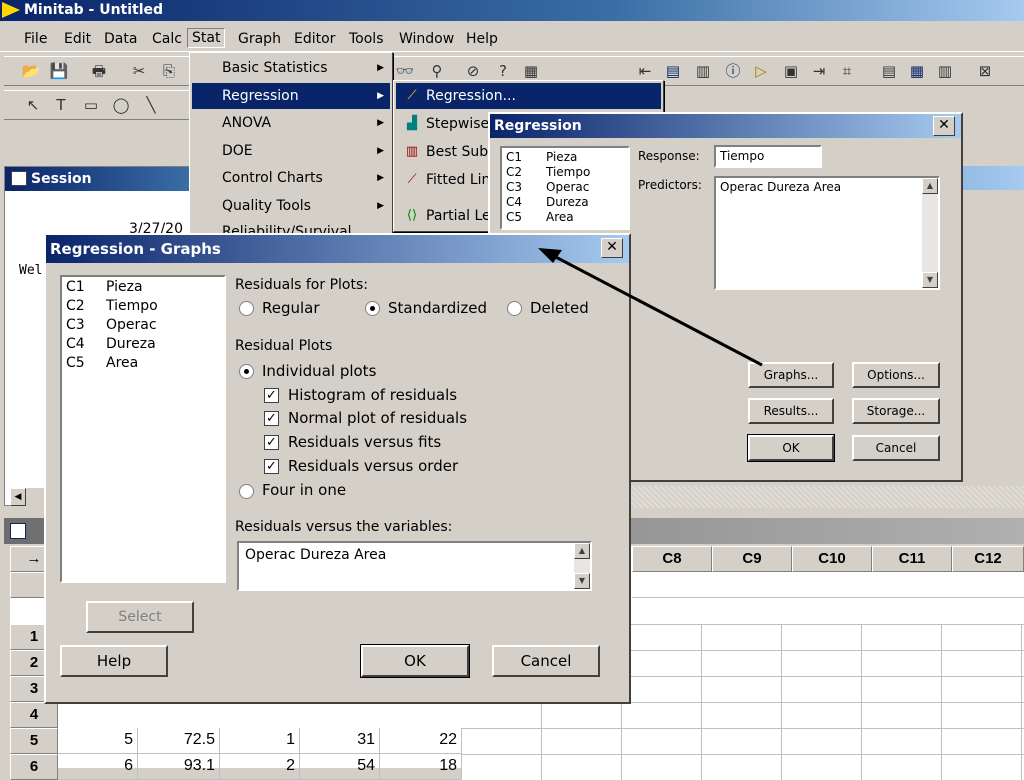 This screenshot has height=780, width=1024. I want to click on arrow-line, so click(656, 309).